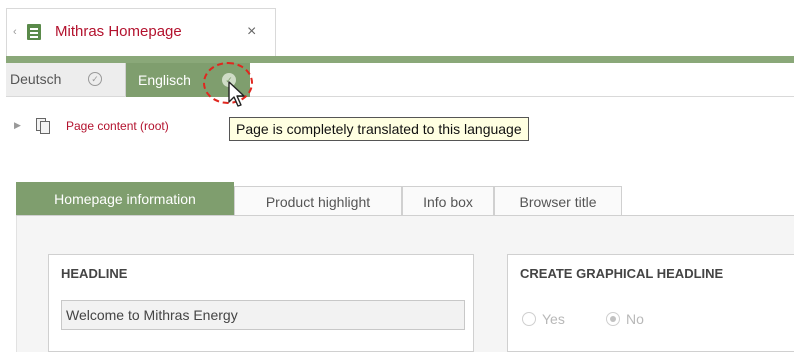 Image resolution: width=794 pixels, height=352 pixels. Describe the element at coordinates (558, 201) in the screenshot. I see `tab-browser-title: Browser title` at that location.